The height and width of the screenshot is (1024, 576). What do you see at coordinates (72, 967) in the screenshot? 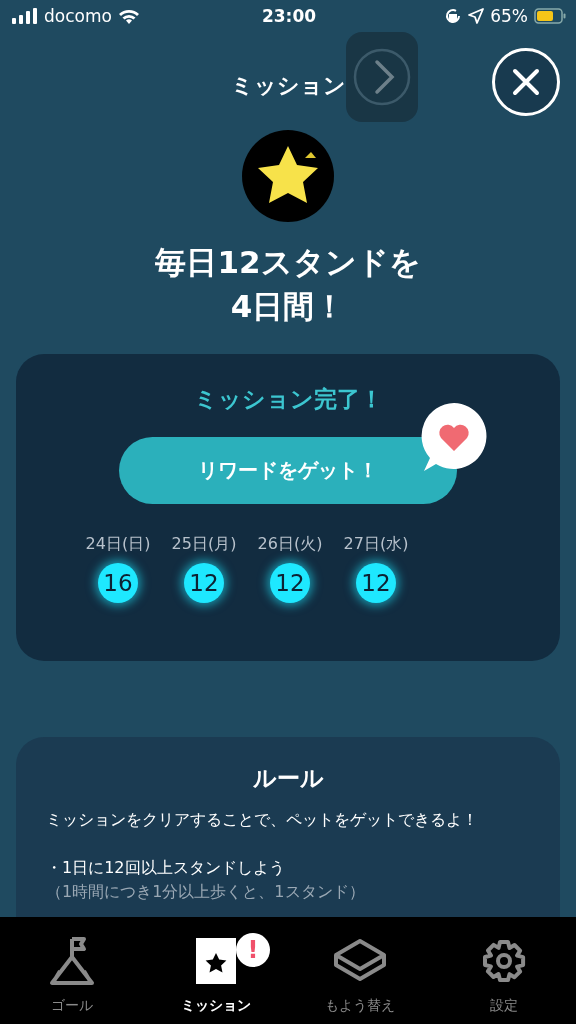
I see `tab: ゴール` at bounding box center [72, 967].